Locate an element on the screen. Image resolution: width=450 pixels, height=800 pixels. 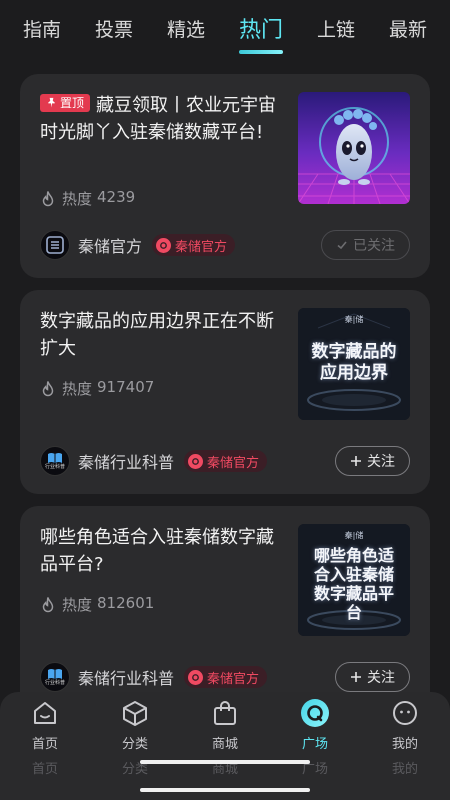
bottom-nav-bar: 首页 分类 商城 广场 我的 首页 分类 商城 广场 我的 is located at coordinates (225, 746).